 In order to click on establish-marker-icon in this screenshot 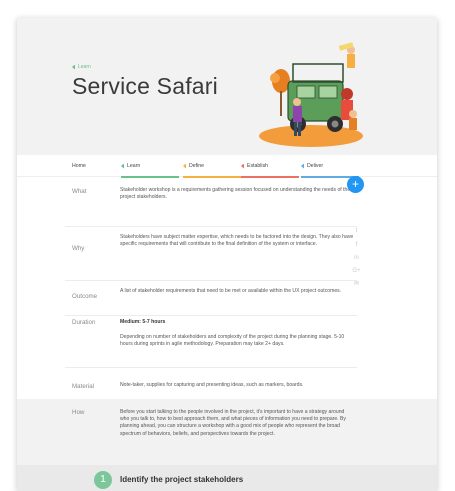, I will do `click(242, 166)`.